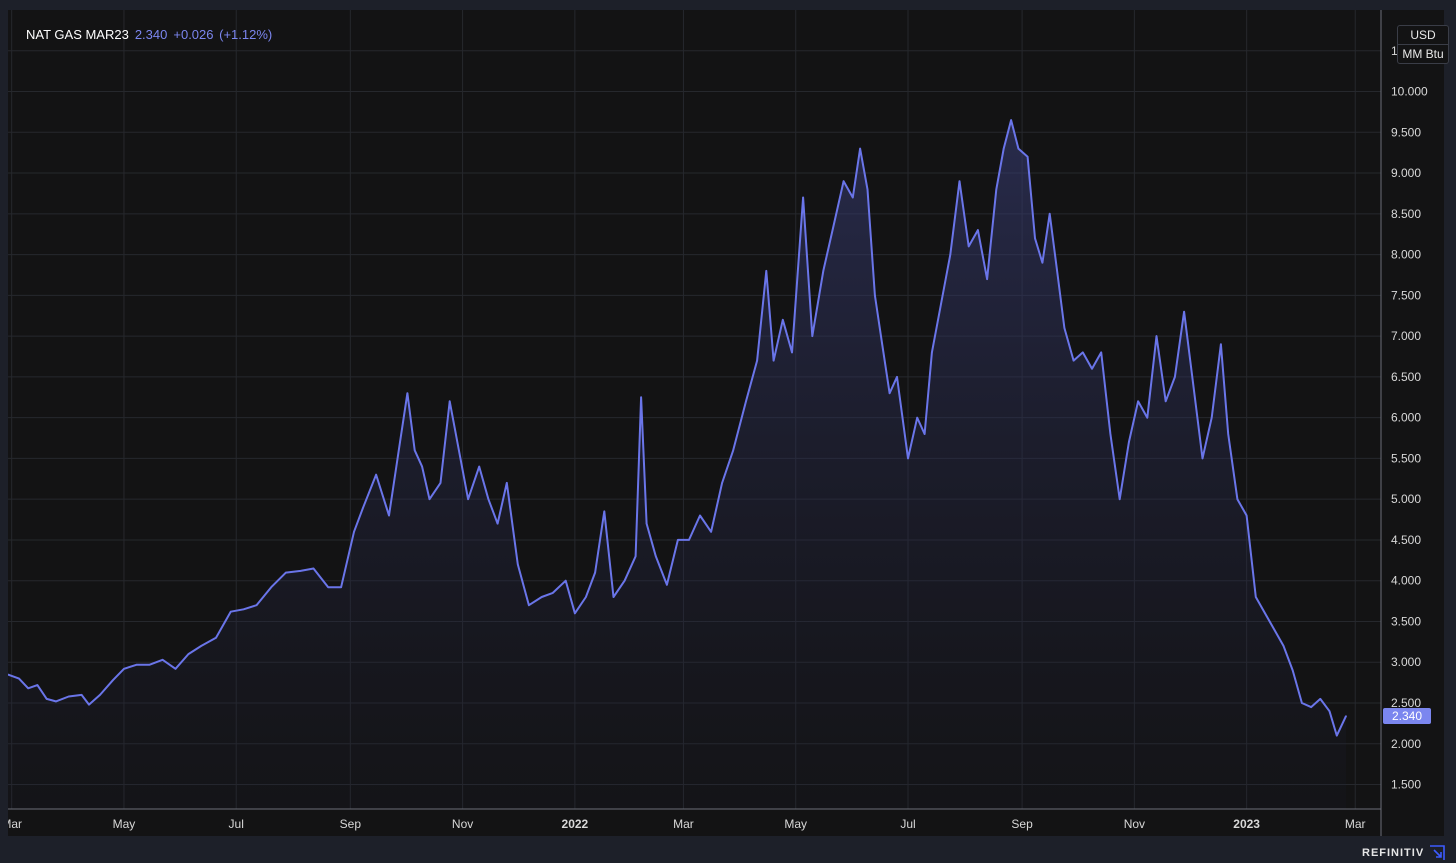 The height and width of the screenshot is (863, 1456). Describe the element at coordinates (149, 34) in the screenshot. I see `instrument-legend: NAT GAS MAR23 2.340 +0.026 (+1.12%)` at that location.